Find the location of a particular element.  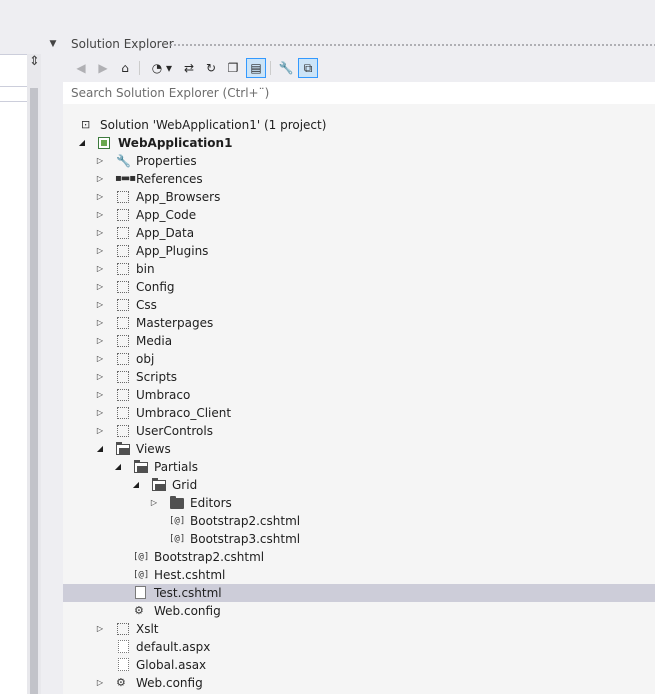

tree-item-label: Views is located at coordinates (153, 449).